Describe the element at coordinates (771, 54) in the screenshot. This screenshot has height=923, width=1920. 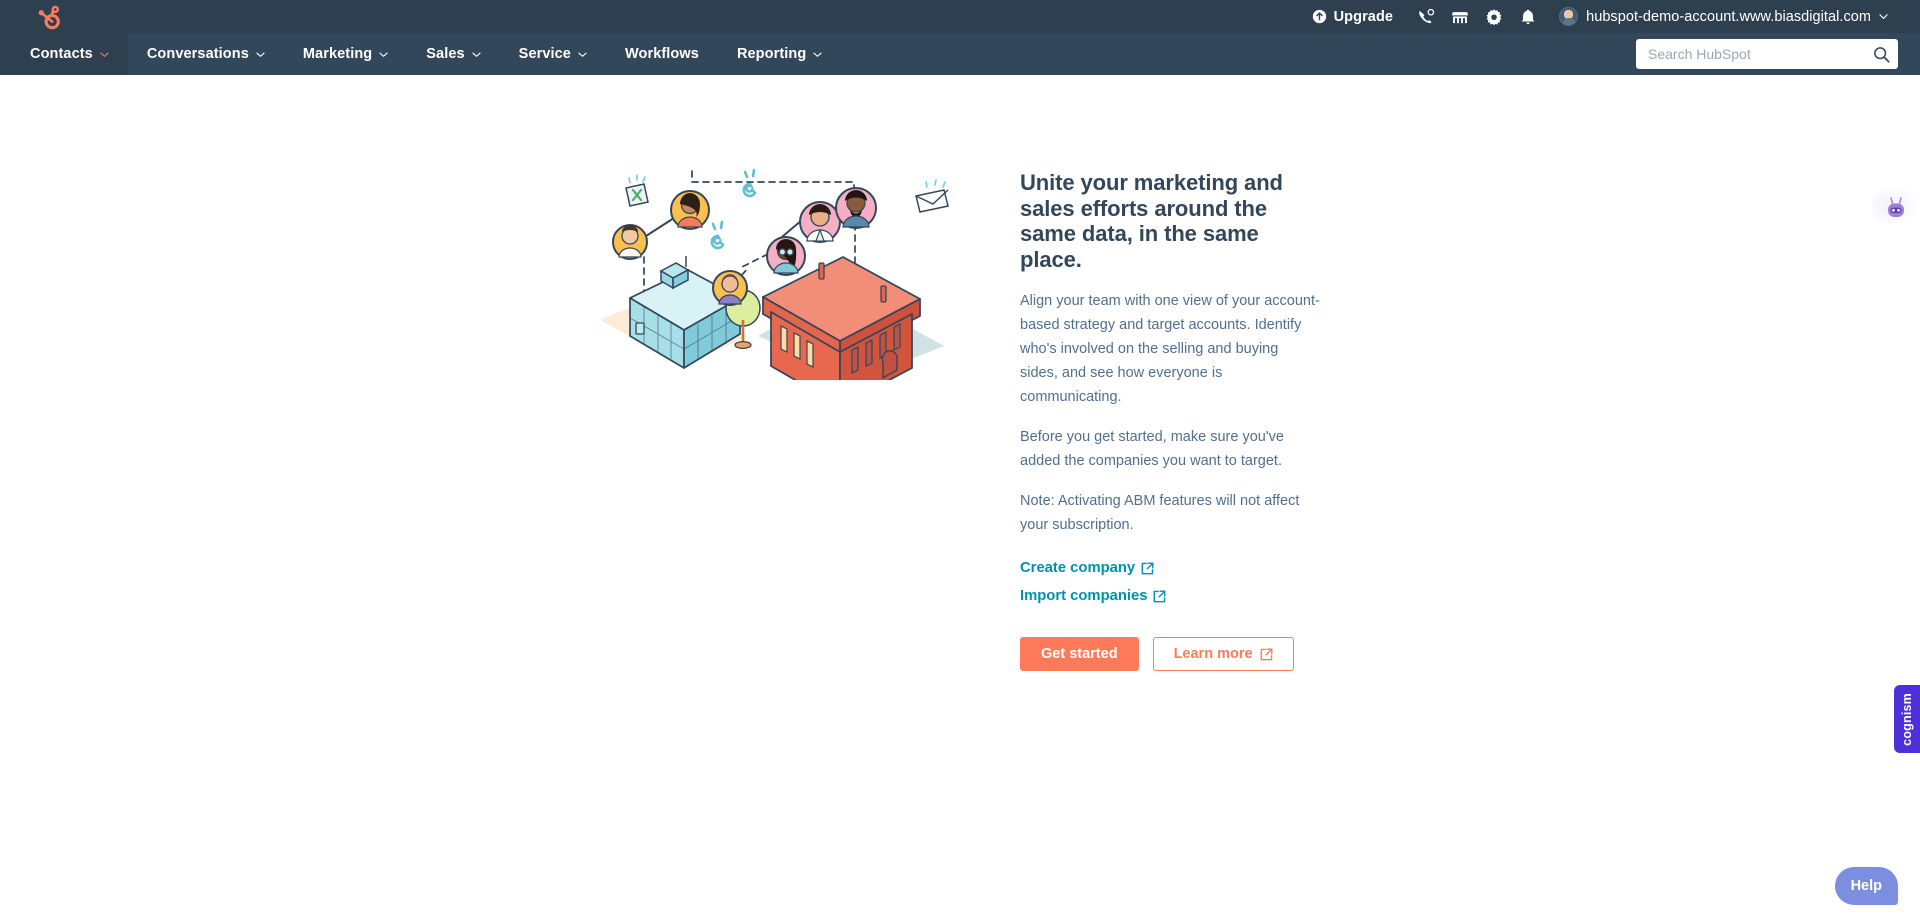
I see `nav-item-label: Reporting` at that location.